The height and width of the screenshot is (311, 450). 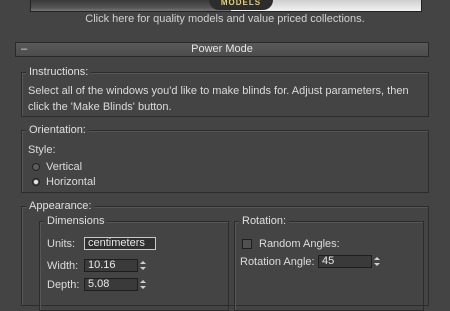 I want to click on appearance-legend: Appearance:, so click(x=60, y=206).